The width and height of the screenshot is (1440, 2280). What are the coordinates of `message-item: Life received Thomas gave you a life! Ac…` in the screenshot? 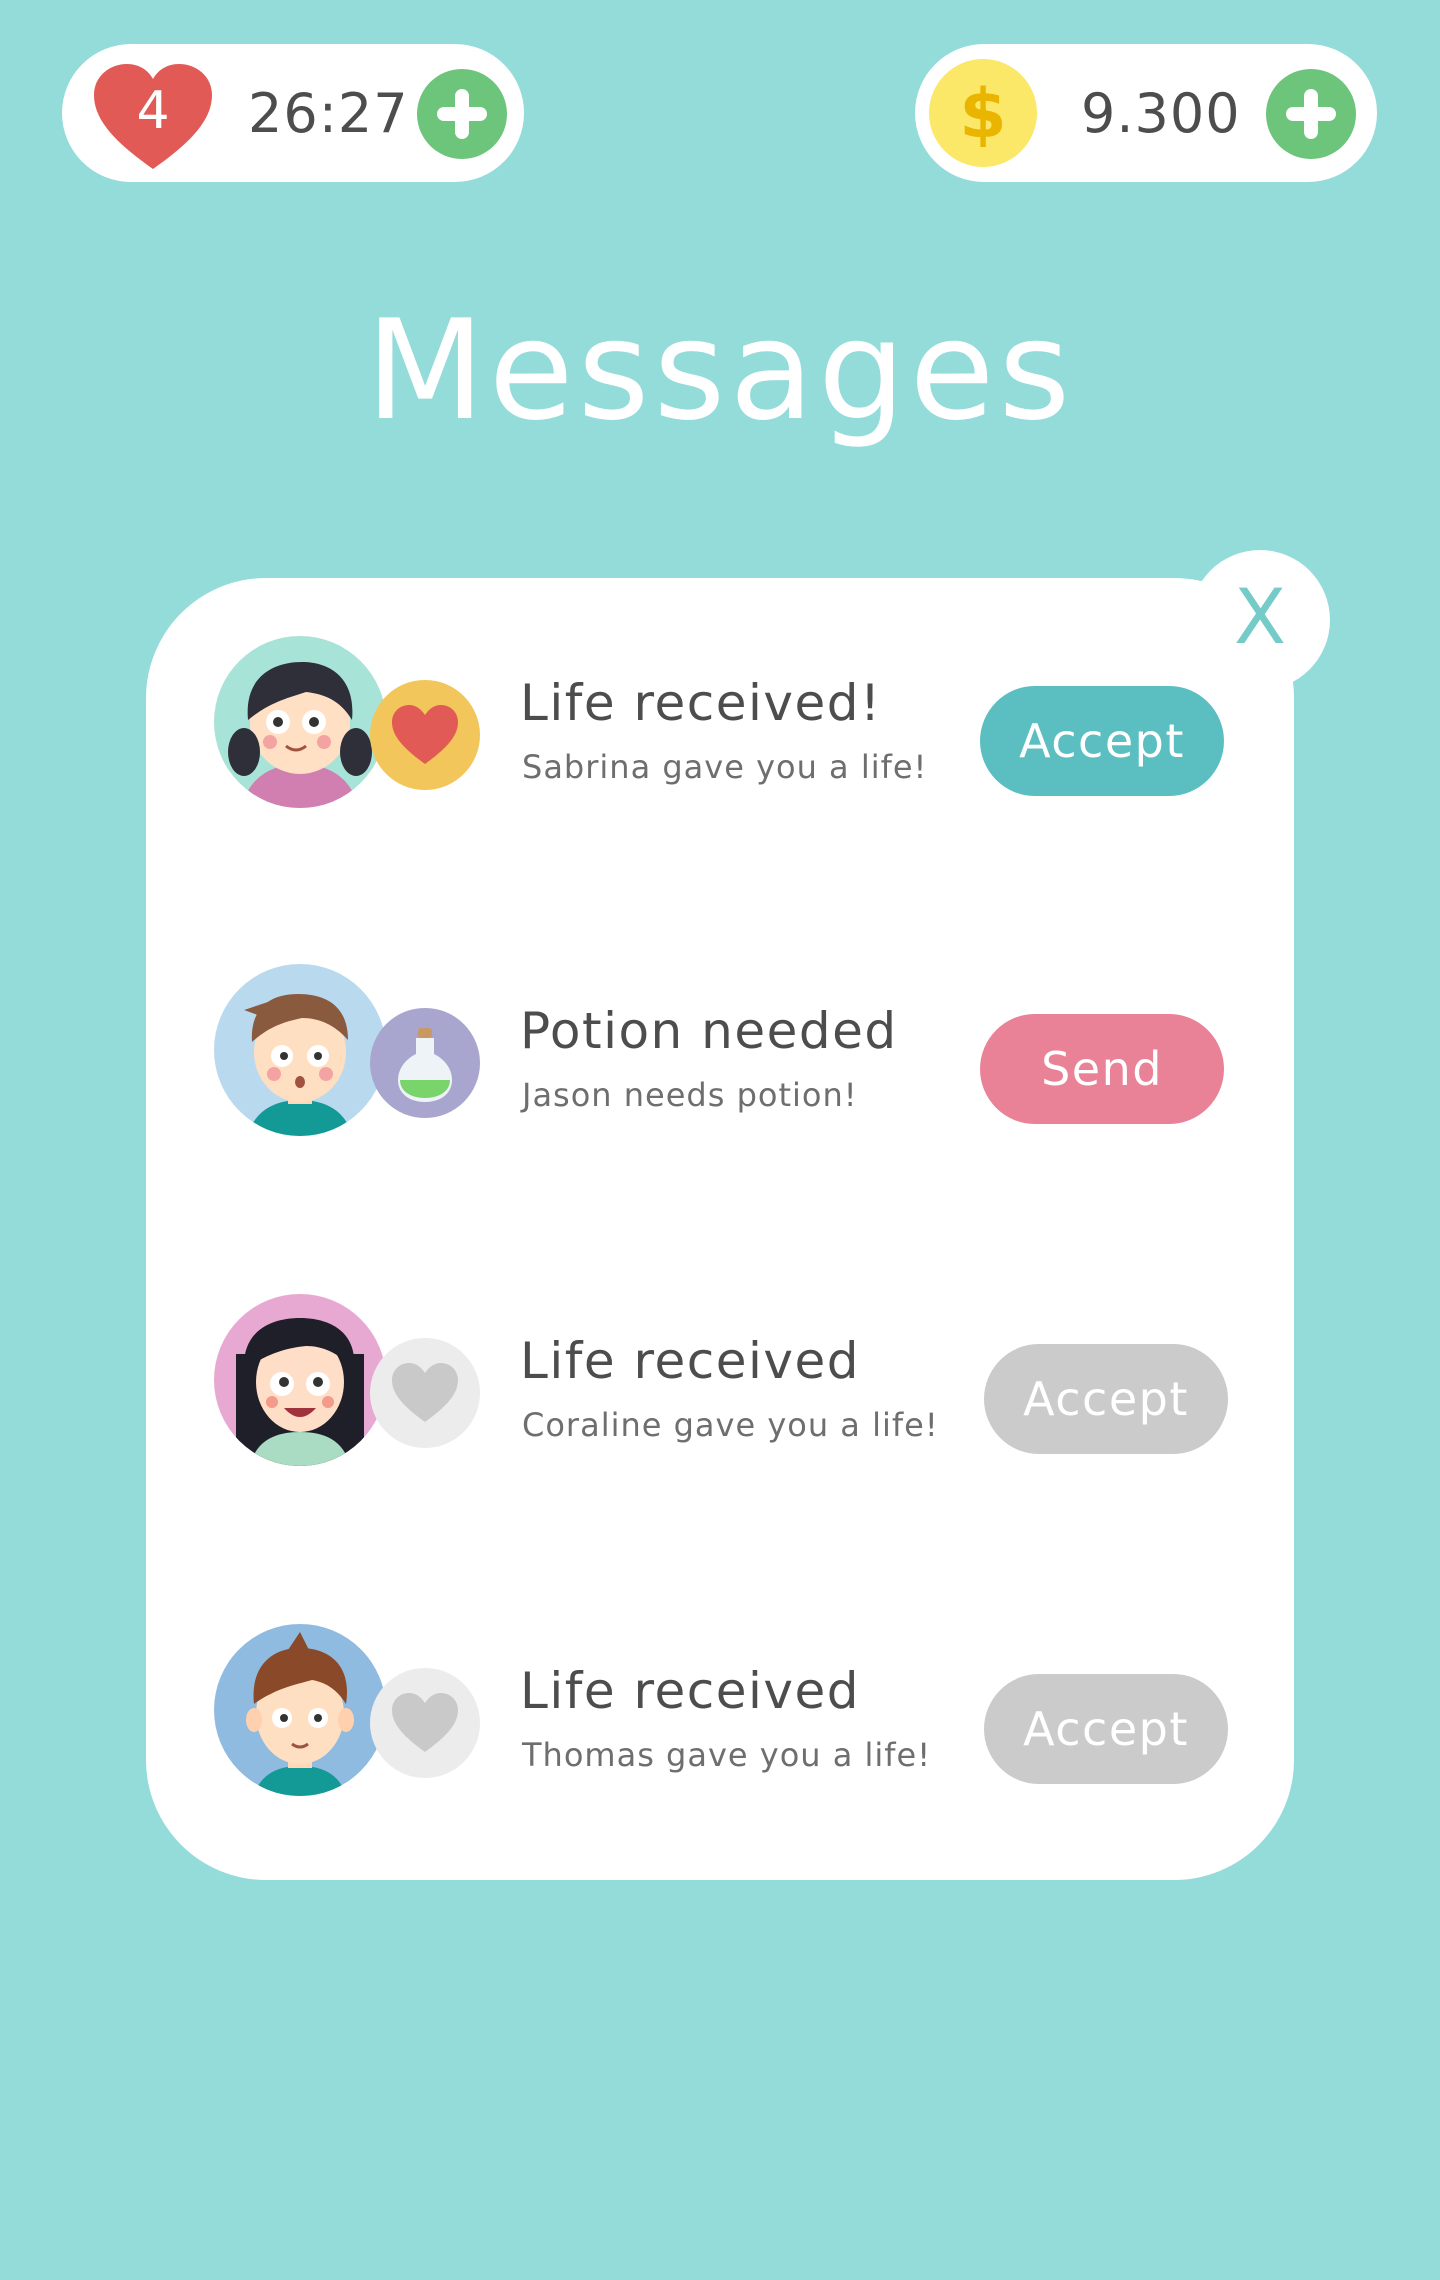 It's located at (720, 1714).